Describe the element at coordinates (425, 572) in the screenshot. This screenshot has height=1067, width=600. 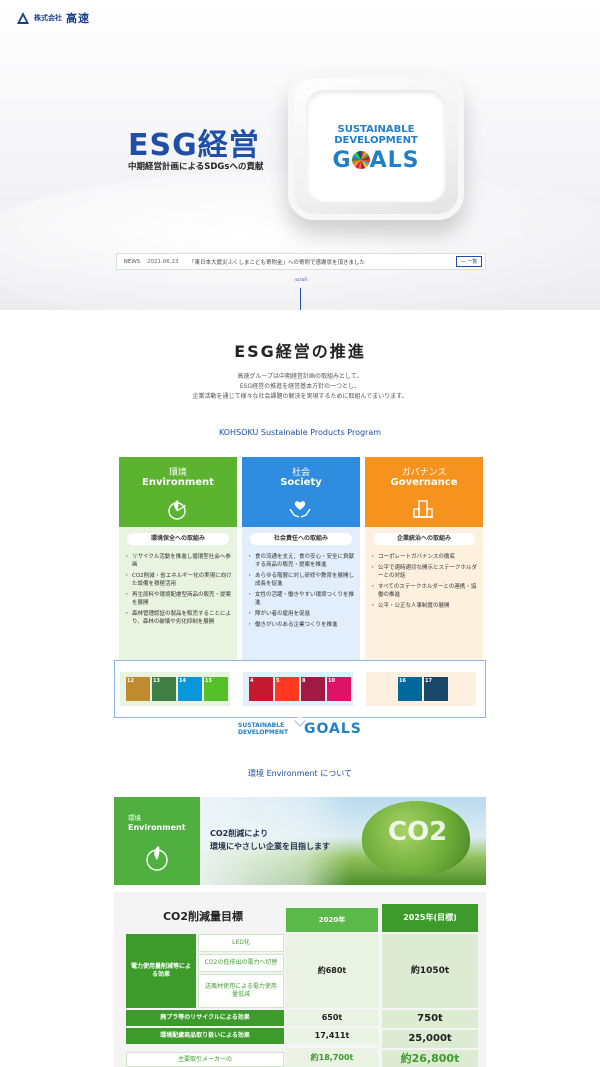
I see `list-item: 公平で適時適切な開示とステークホルダーとの対話` at that location.